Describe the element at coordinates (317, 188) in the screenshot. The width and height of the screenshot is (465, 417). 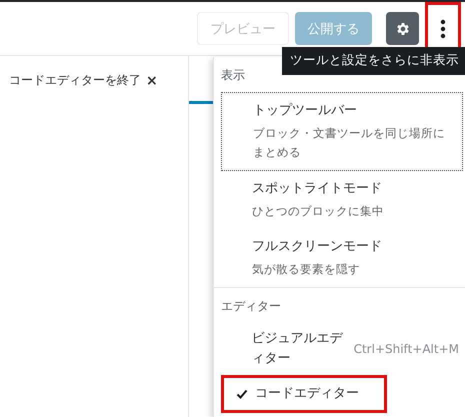
I see `item-title: スポットライトモード` at that location.